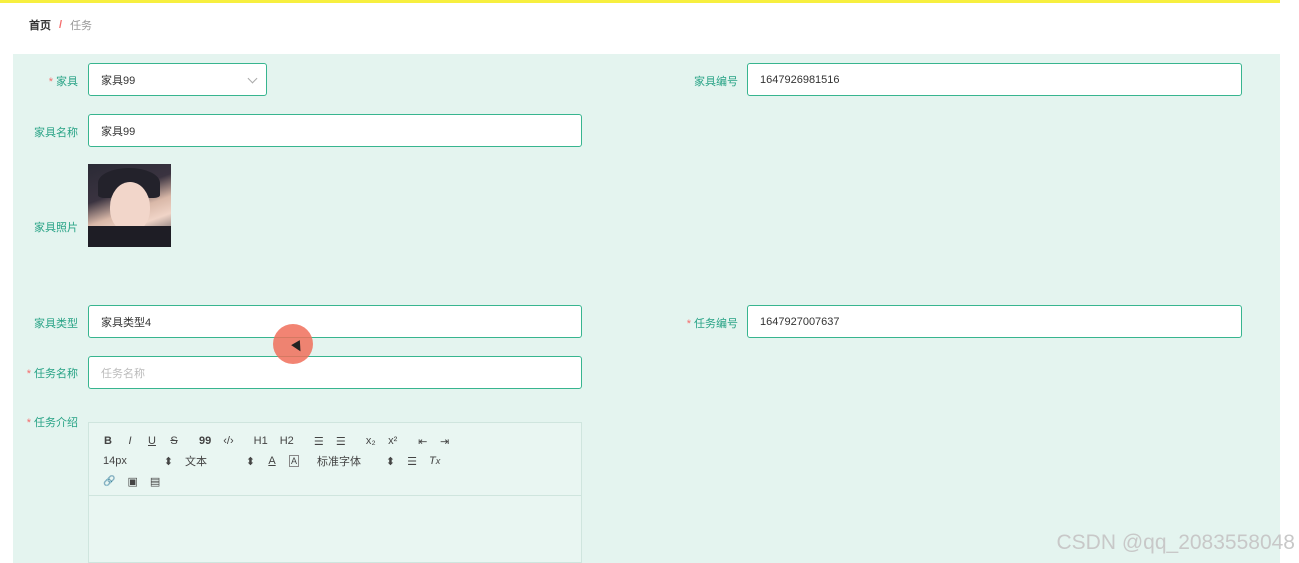 This screenshot has width=1299, height=563. Describe the element at coordinates (220, 461) in the screenshot. I see `text-type-select: 文本 ⬍` at that location.